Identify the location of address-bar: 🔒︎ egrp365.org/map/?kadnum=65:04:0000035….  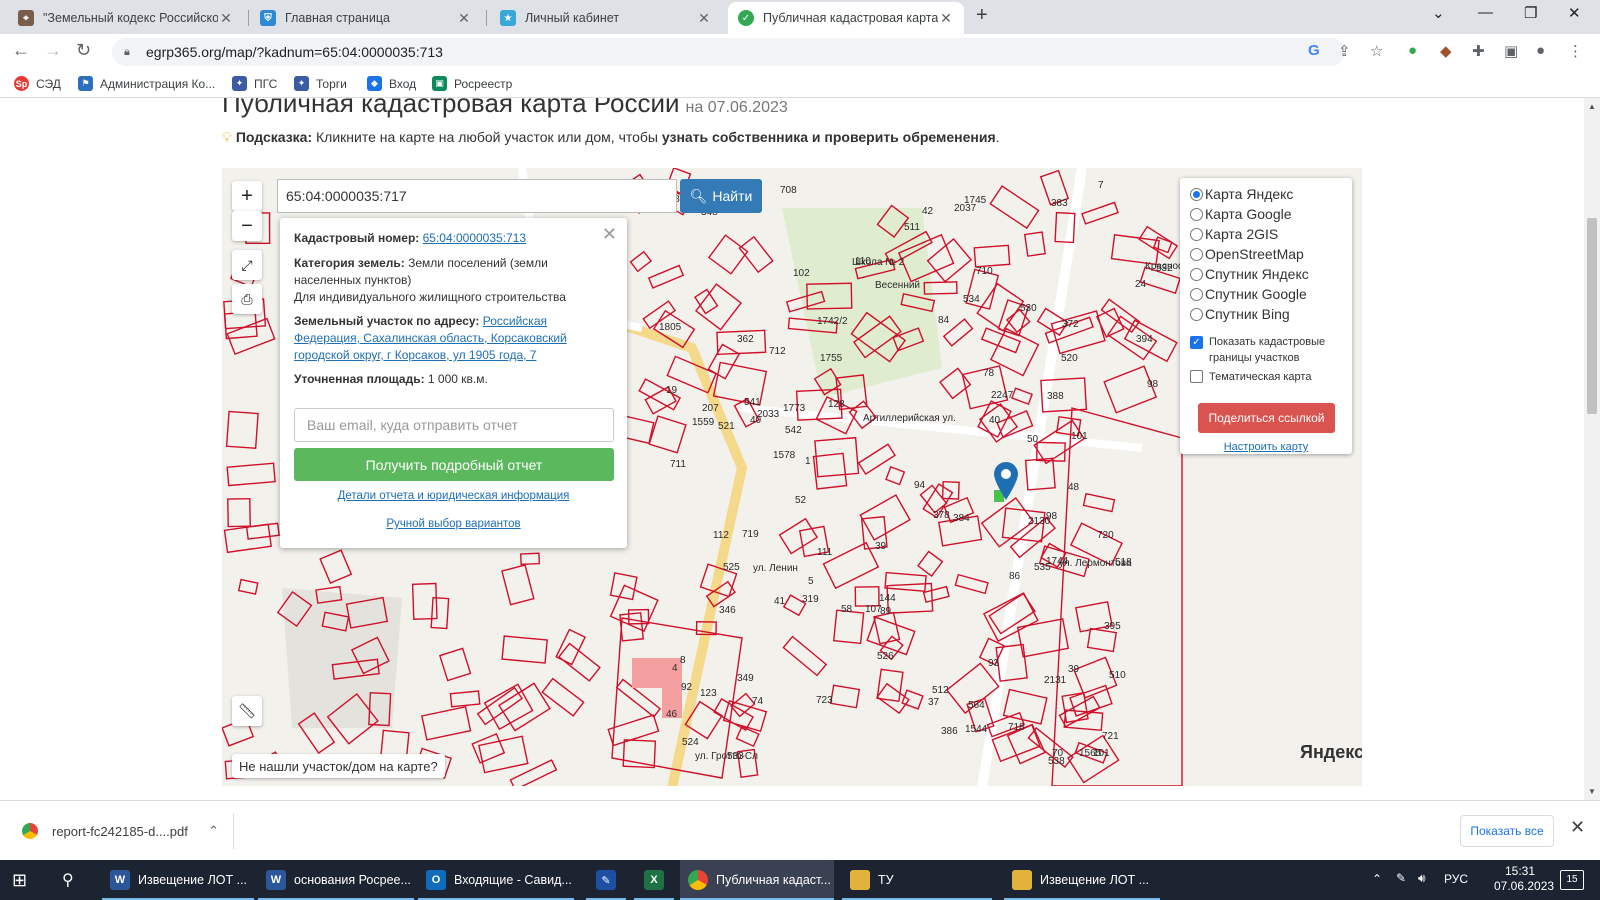
(728, 52).